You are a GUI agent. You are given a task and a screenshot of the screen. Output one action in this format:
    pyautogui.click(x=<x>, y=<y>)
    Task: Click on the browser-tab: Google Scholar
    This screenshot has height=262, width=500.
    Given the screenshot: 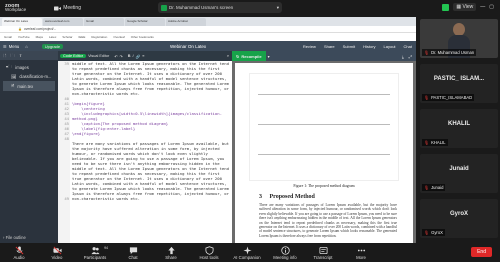 What is the action you would take?
    pyautogui.click(x=145, y=22)
    